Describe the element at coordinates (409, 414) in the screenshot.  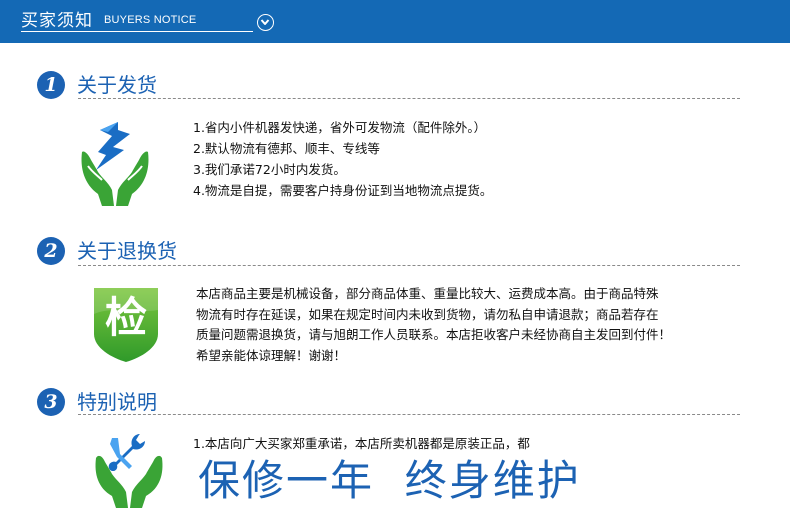
I see `section-3-divider` at that location.